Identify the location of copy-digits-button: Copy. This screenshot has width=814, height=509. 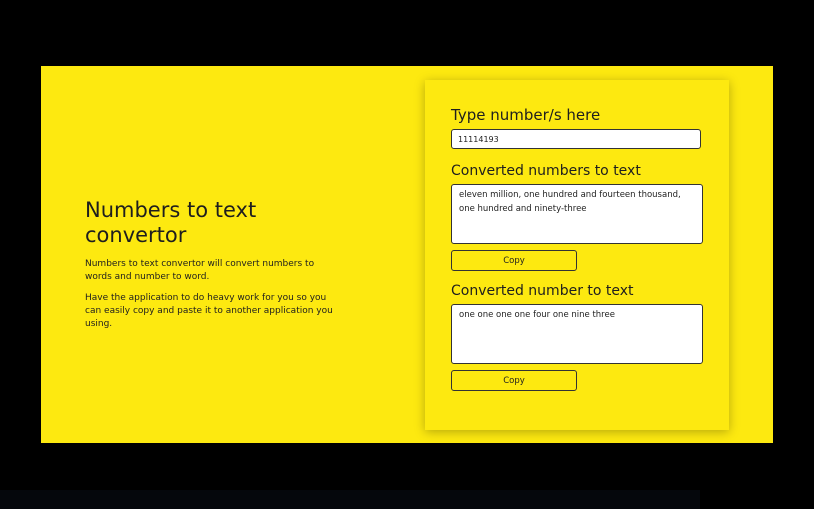
(514, 380).